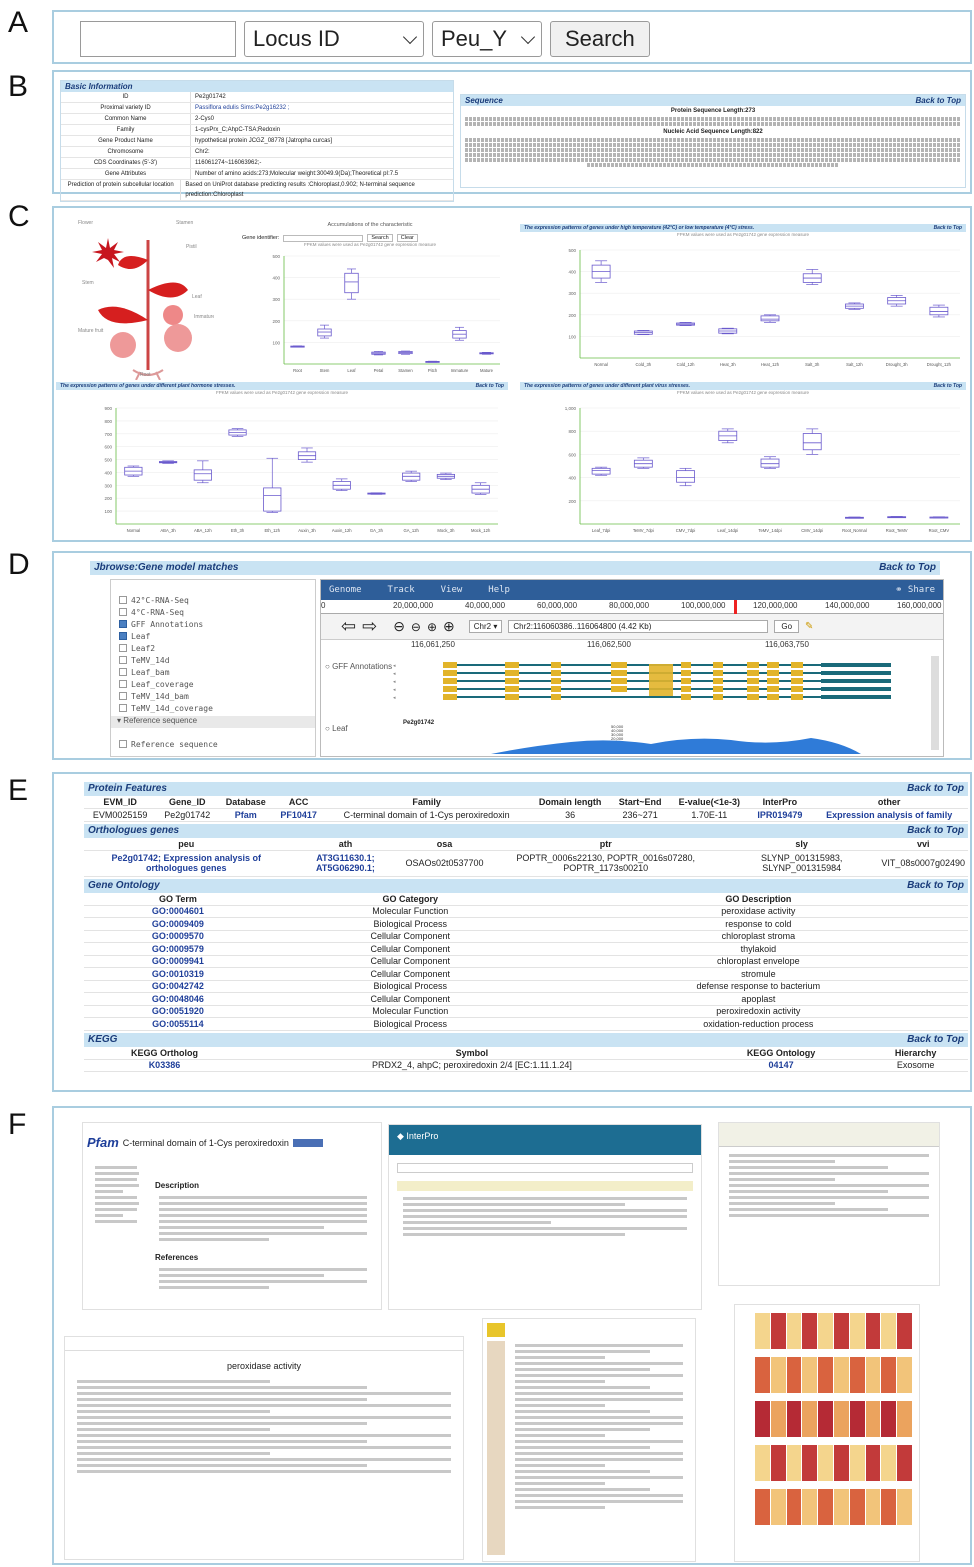  Describe the element at coordinates (298, 815) in the screenshot. I see `table-cell: PF10417` at that location.